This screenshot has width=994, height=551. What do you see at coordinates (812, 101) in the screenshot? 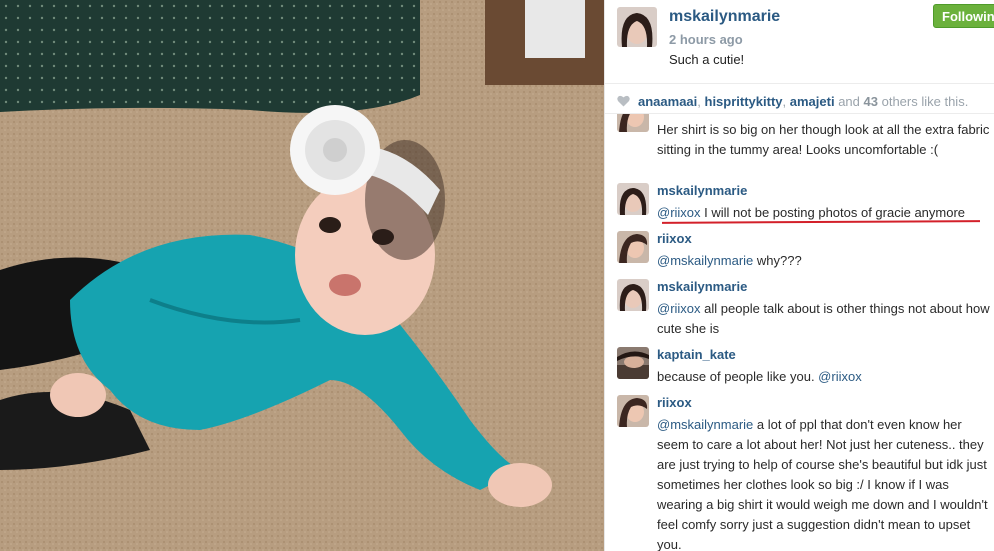
I see `liker-link: amajeti` at bounding box center [812, 101].